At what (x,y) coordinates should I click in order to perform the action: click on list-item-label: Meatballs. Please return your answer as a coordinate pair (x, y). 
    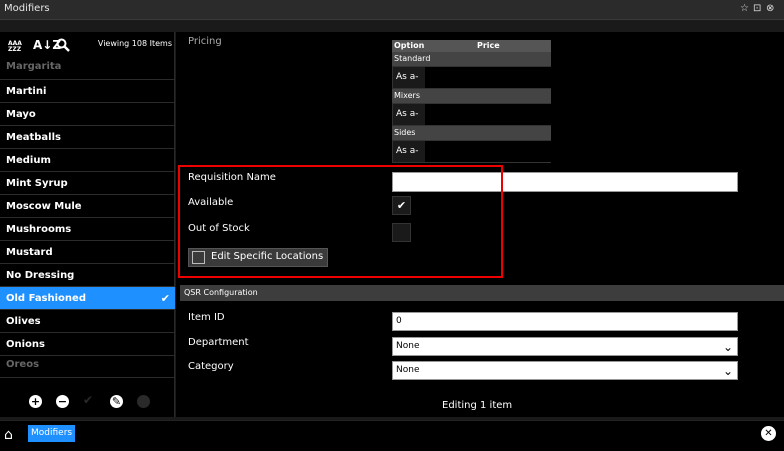
    Looking at the image, I should click on (33, 137).